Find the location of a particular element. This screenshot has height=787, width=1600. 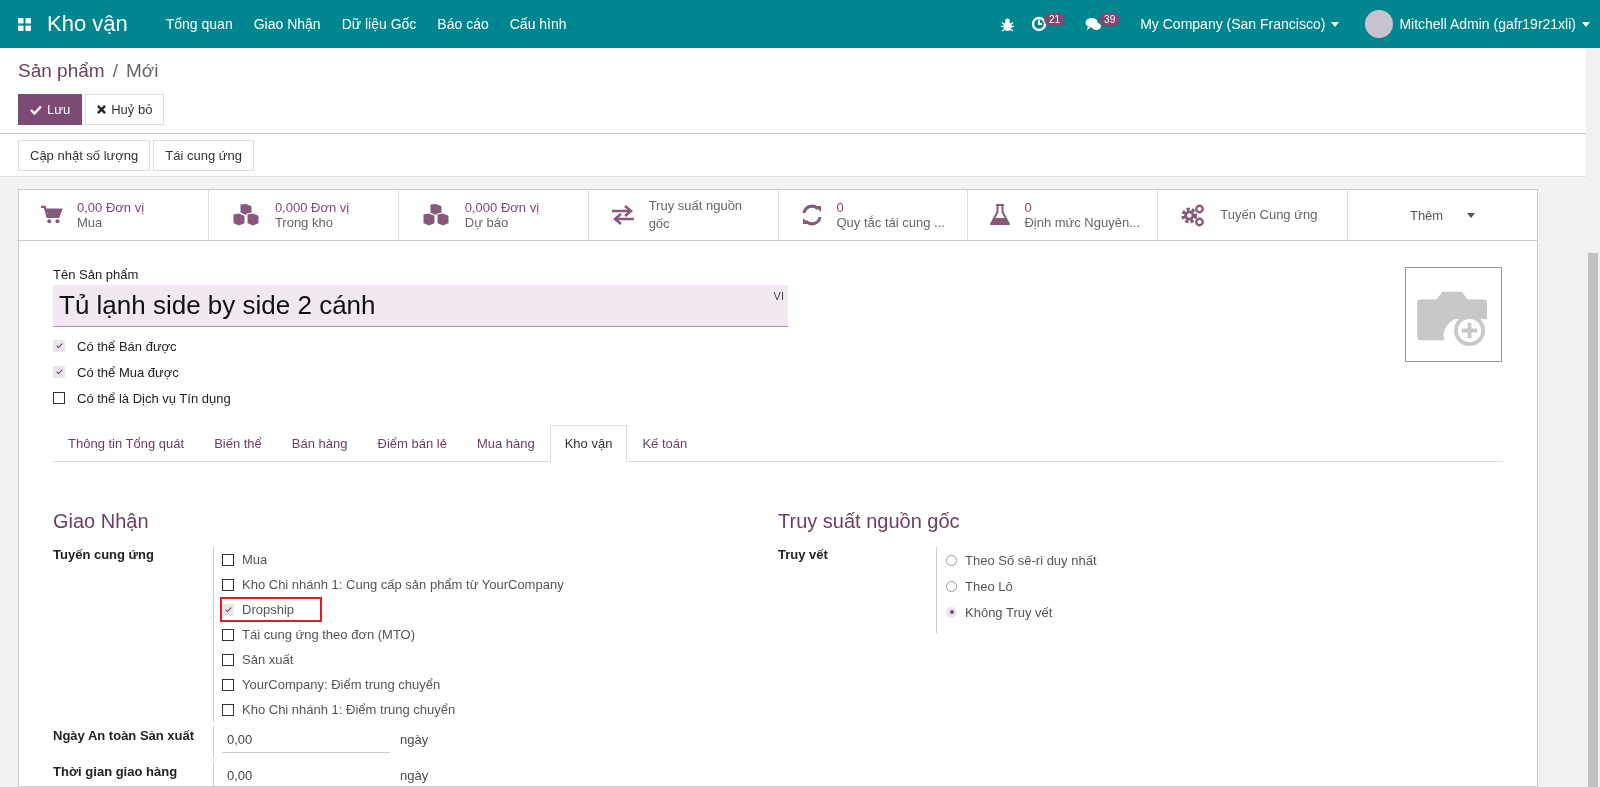

breadcrumb-current: Mới is located at coordinates (142, 71).